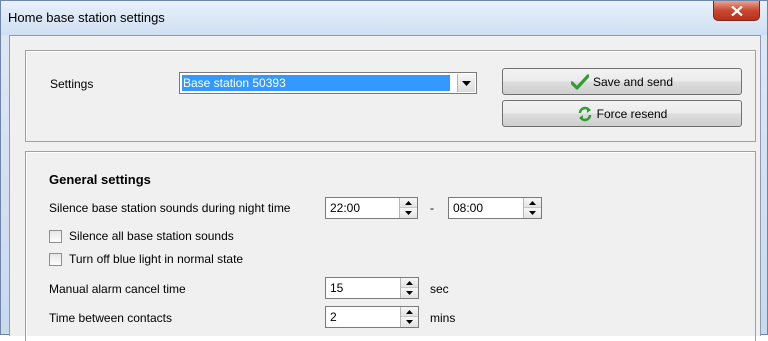 Image resolution: width=768 pixels, height=341 pixels. I want to click on contacts-interval-down-button, so click(409, 322).